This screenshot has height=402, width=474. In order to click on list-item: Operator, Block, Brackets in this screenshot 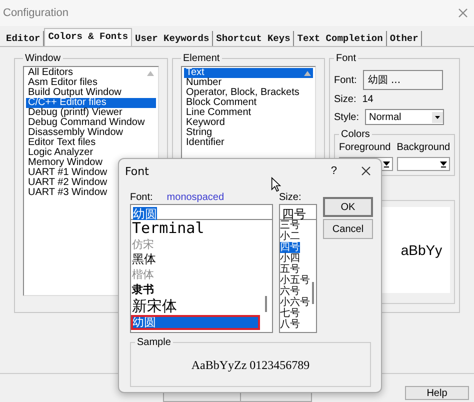, I will do `click(243, 93)`.